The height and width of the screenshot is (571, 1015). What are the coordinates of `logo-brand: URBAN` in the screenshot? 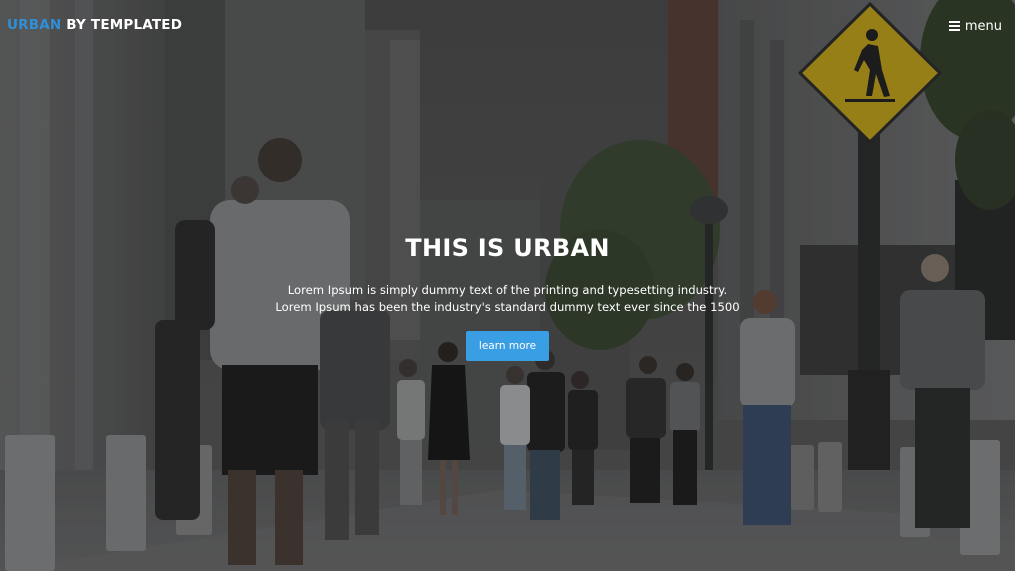 It's located at (34, 25).